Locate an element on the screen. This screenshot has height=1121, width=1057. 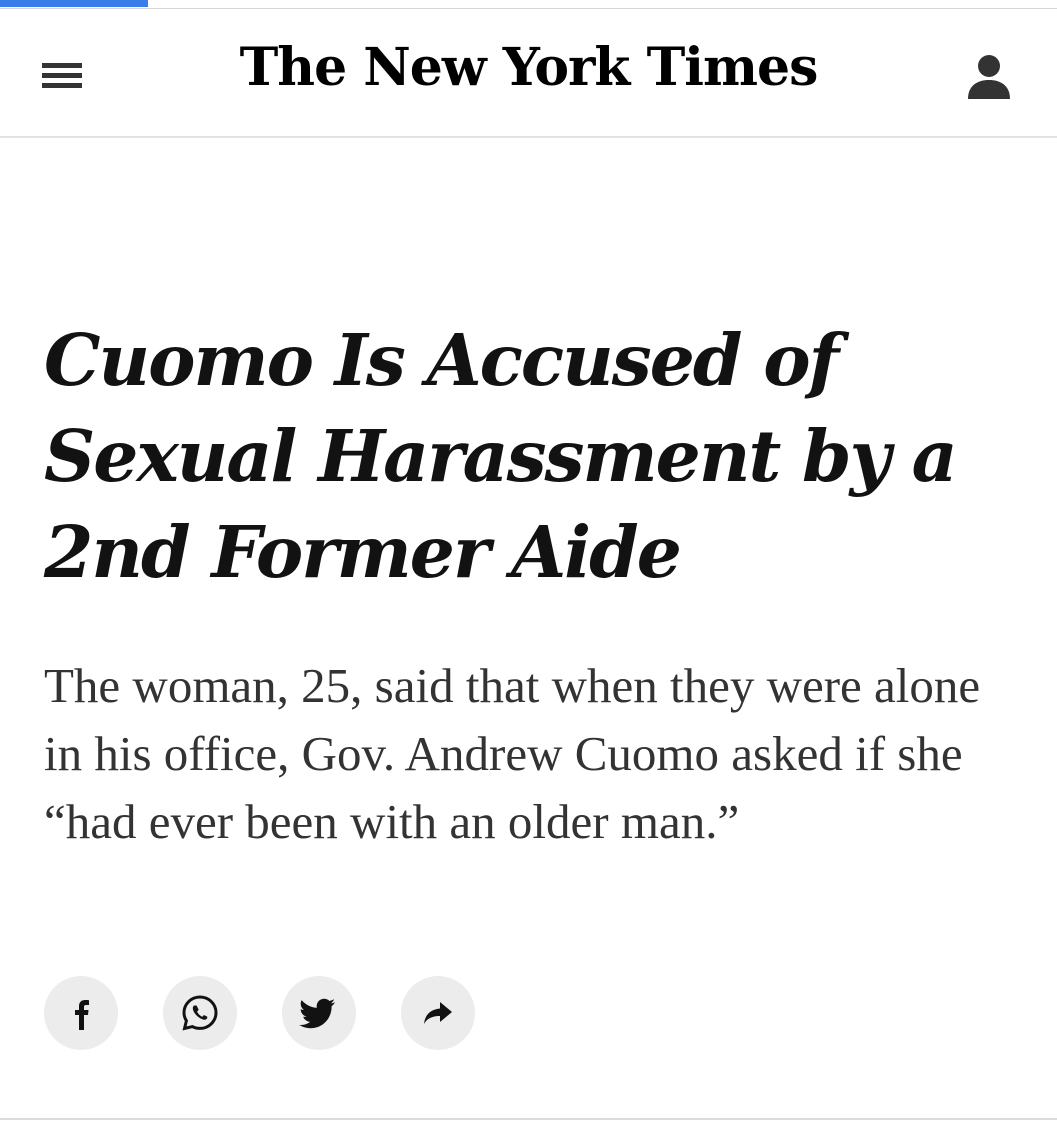
nyt-logo: The New York Times is located at coordinates (528, 68).